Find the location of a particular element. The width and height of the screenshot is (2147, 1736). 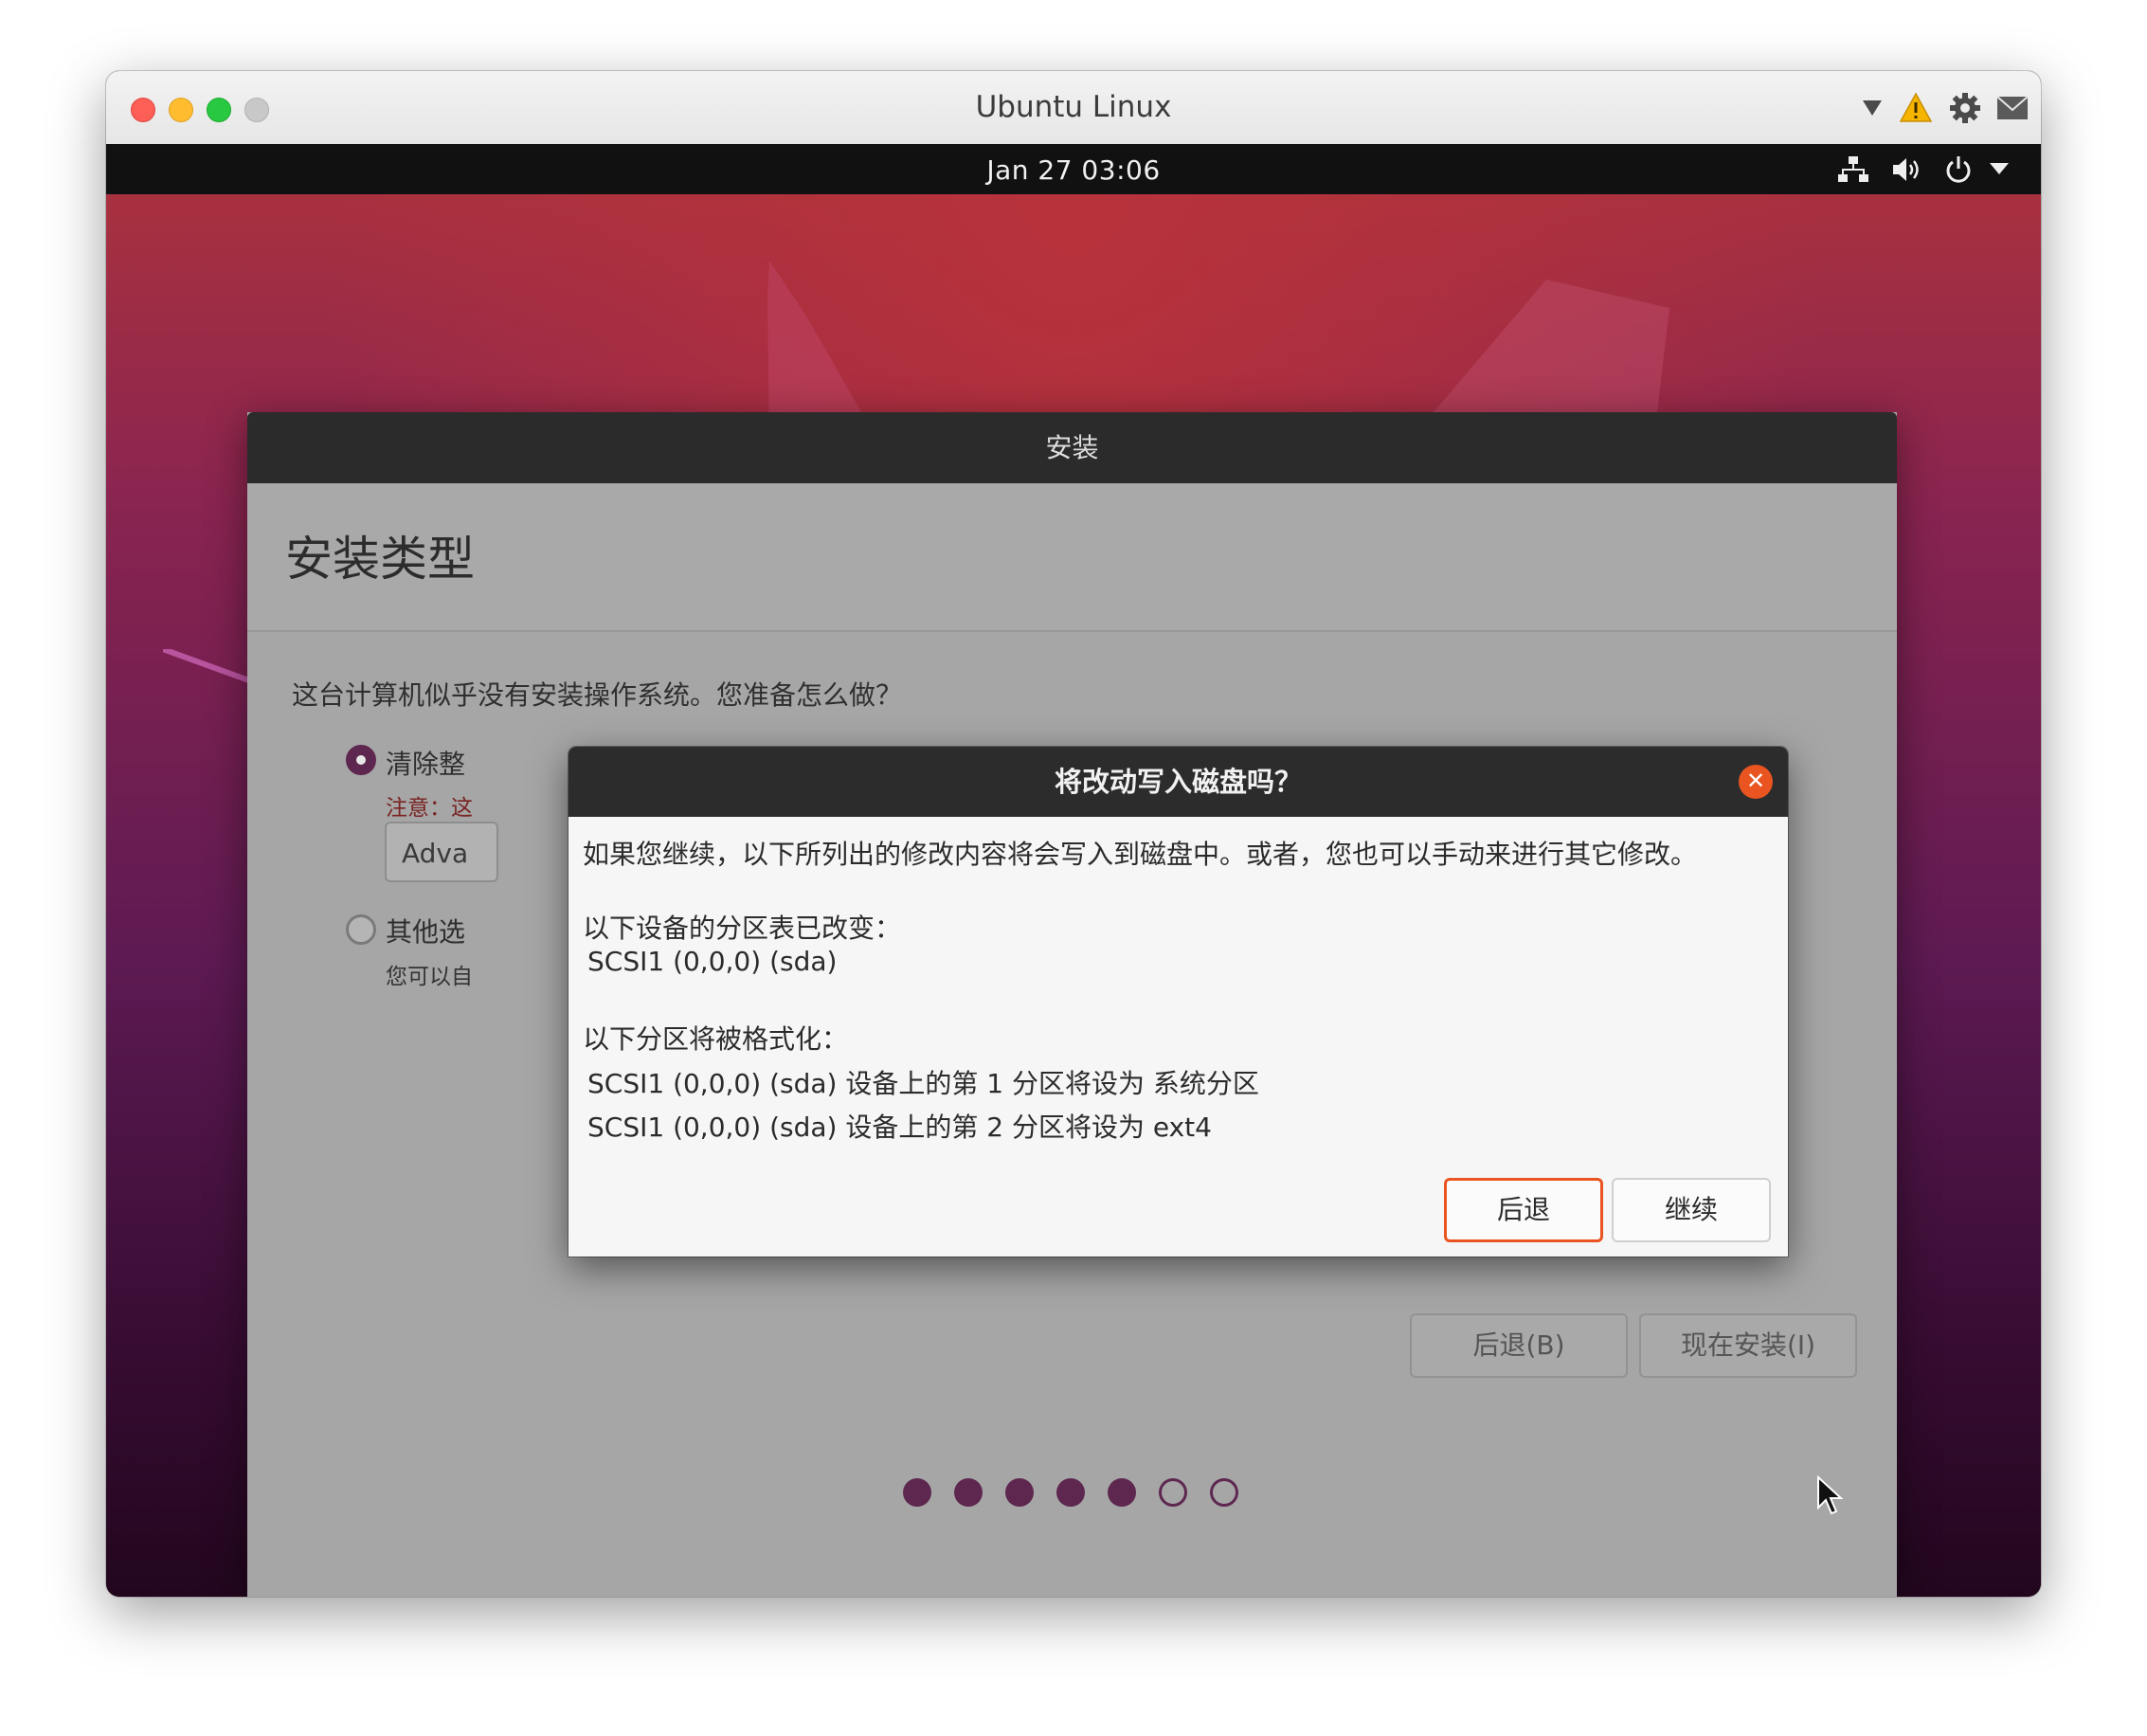

chevron-down-icon is located at coordinates (1999, 169).